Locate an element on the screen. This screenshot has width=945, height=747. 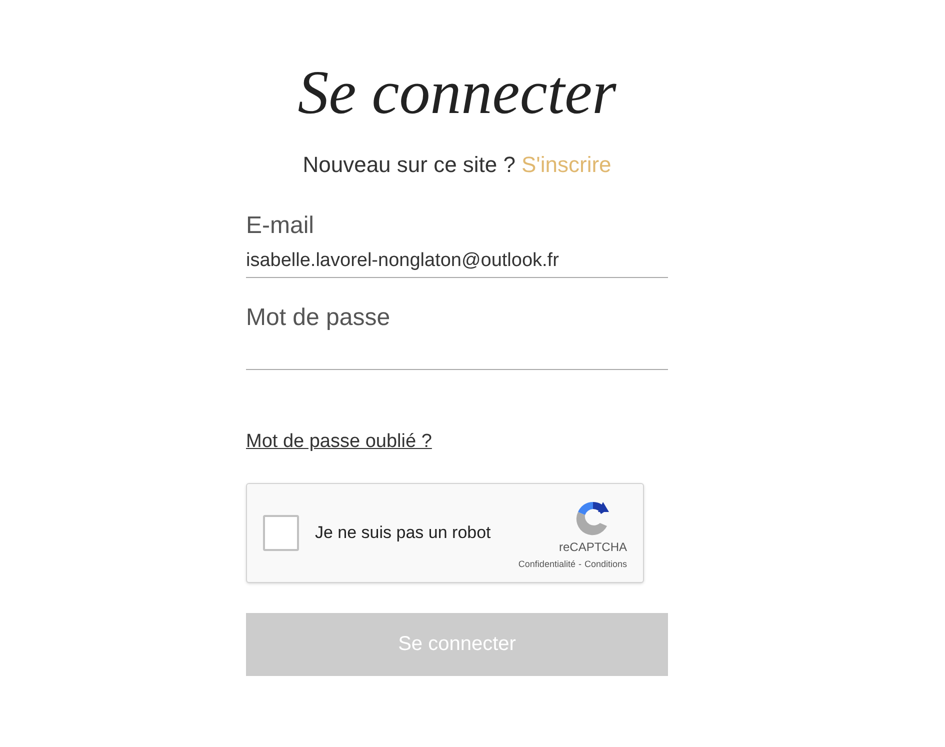
privacy-link: Confidentialité is located at coordinates (547, 564).